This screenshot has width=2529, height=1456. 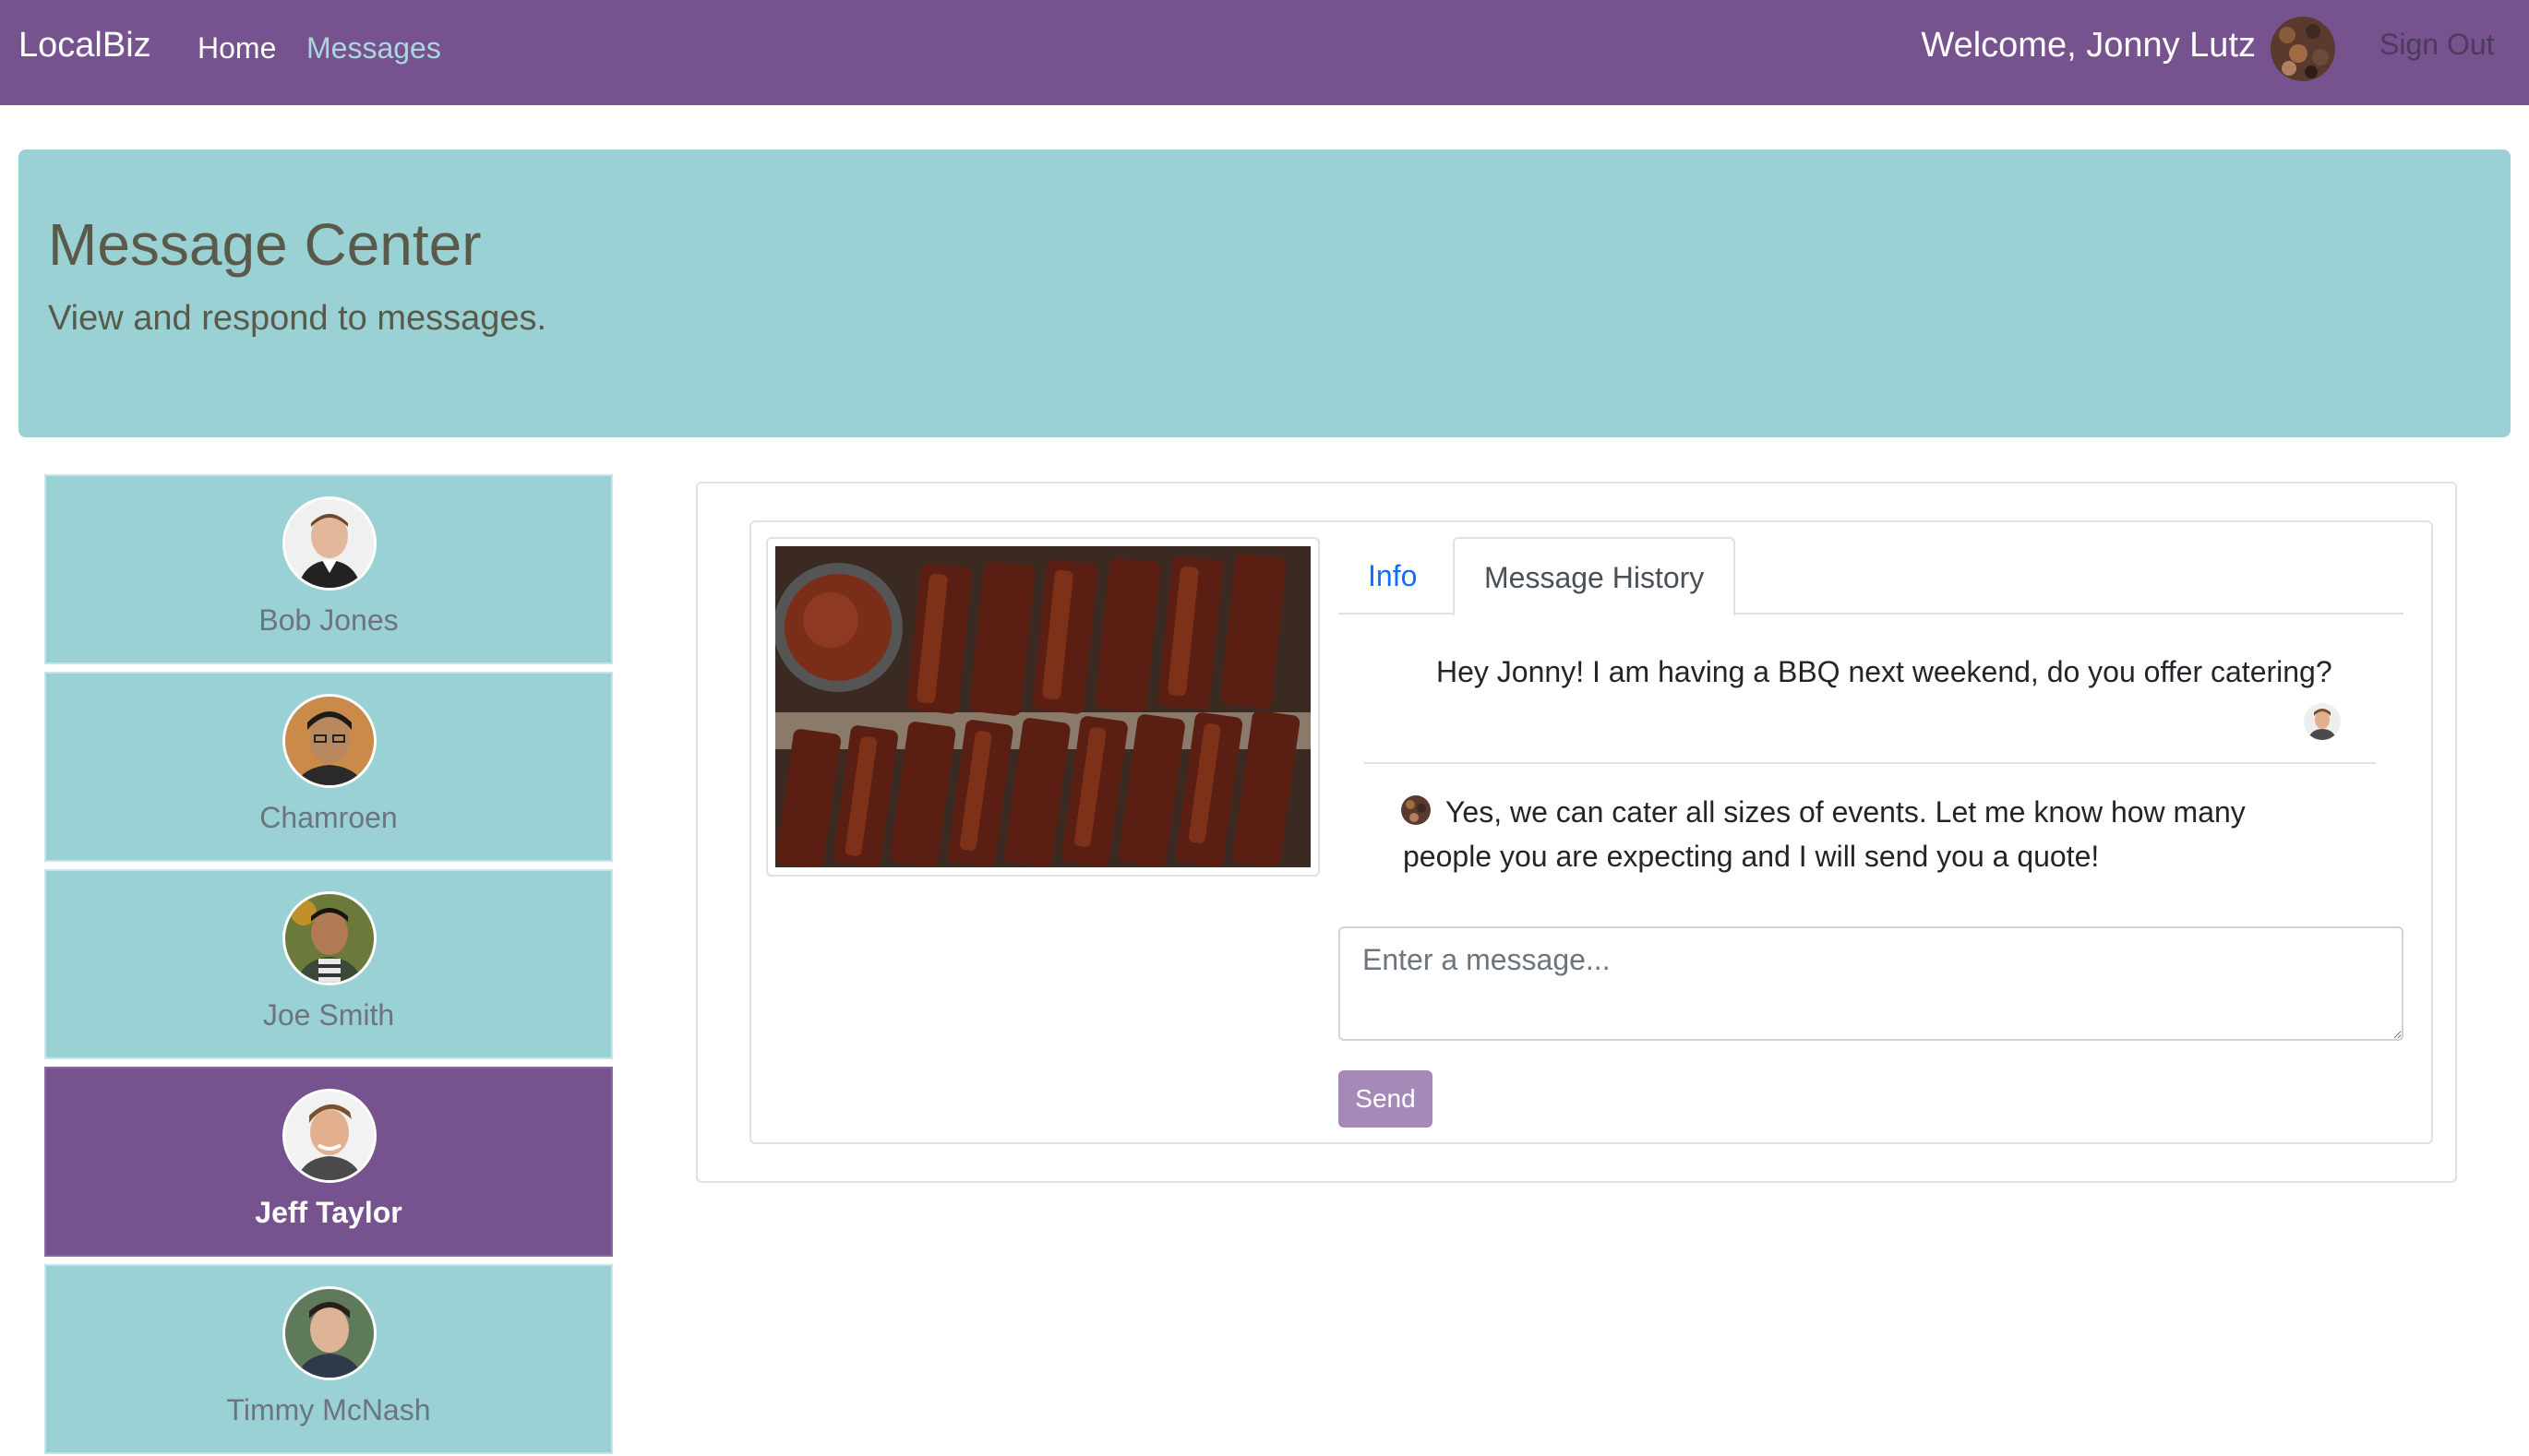 What do you see at coordinates (1870, 763) in the screenshot?
I see `message-divider` at bounding box center [1870, 763].